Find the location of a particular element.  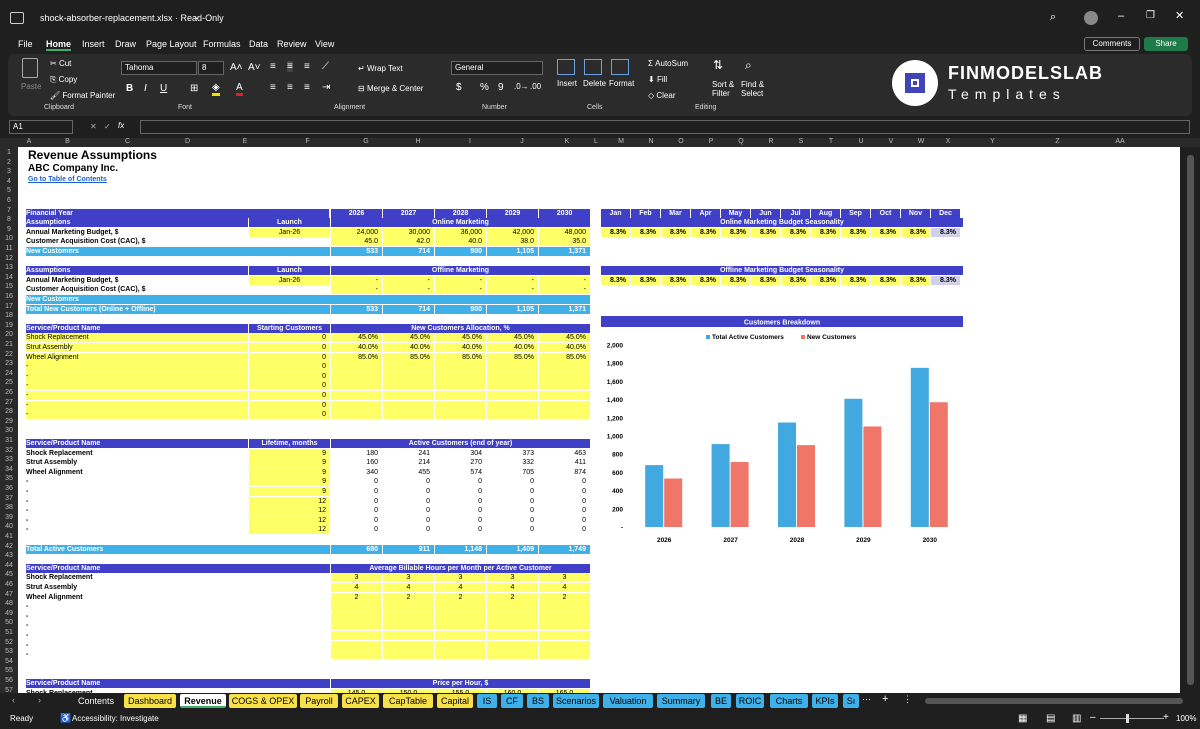

copy-button: ⎘ Copy is located at coordinates (63, 80).